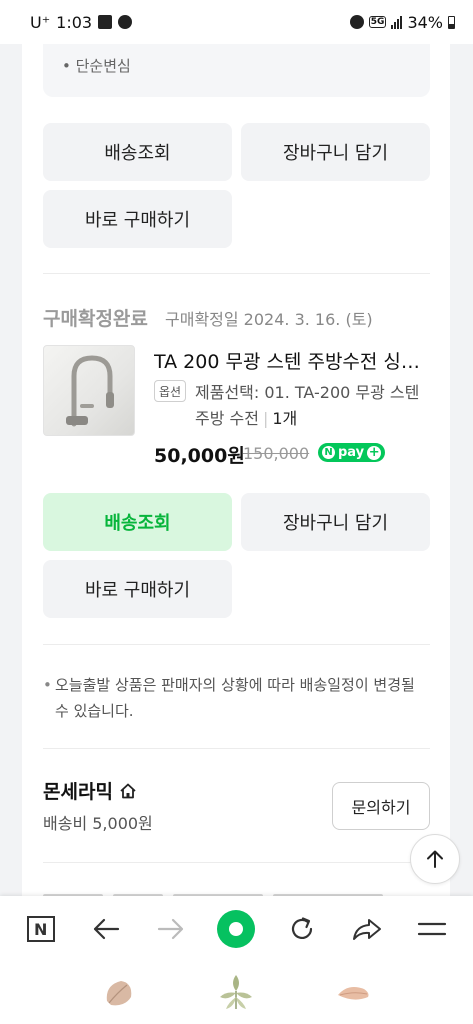 The width and height of the screenshot is (473, 1024). I want to click on gallery-icon, so click(105, 22).